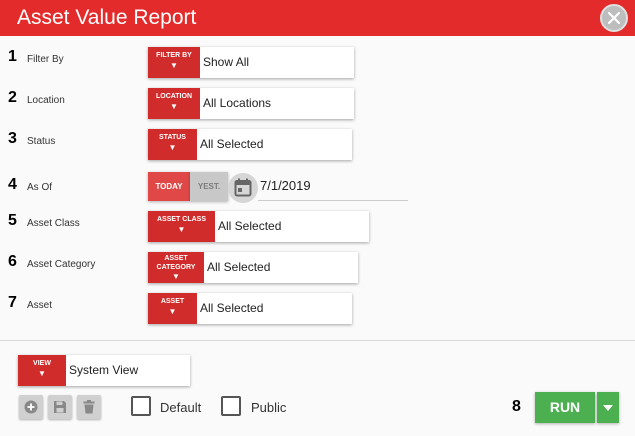 Image resolution: width=635 pixels, height=436 pixels. I want to click on asset-category-tag-line2: CATEGORY, so click(176, 267).